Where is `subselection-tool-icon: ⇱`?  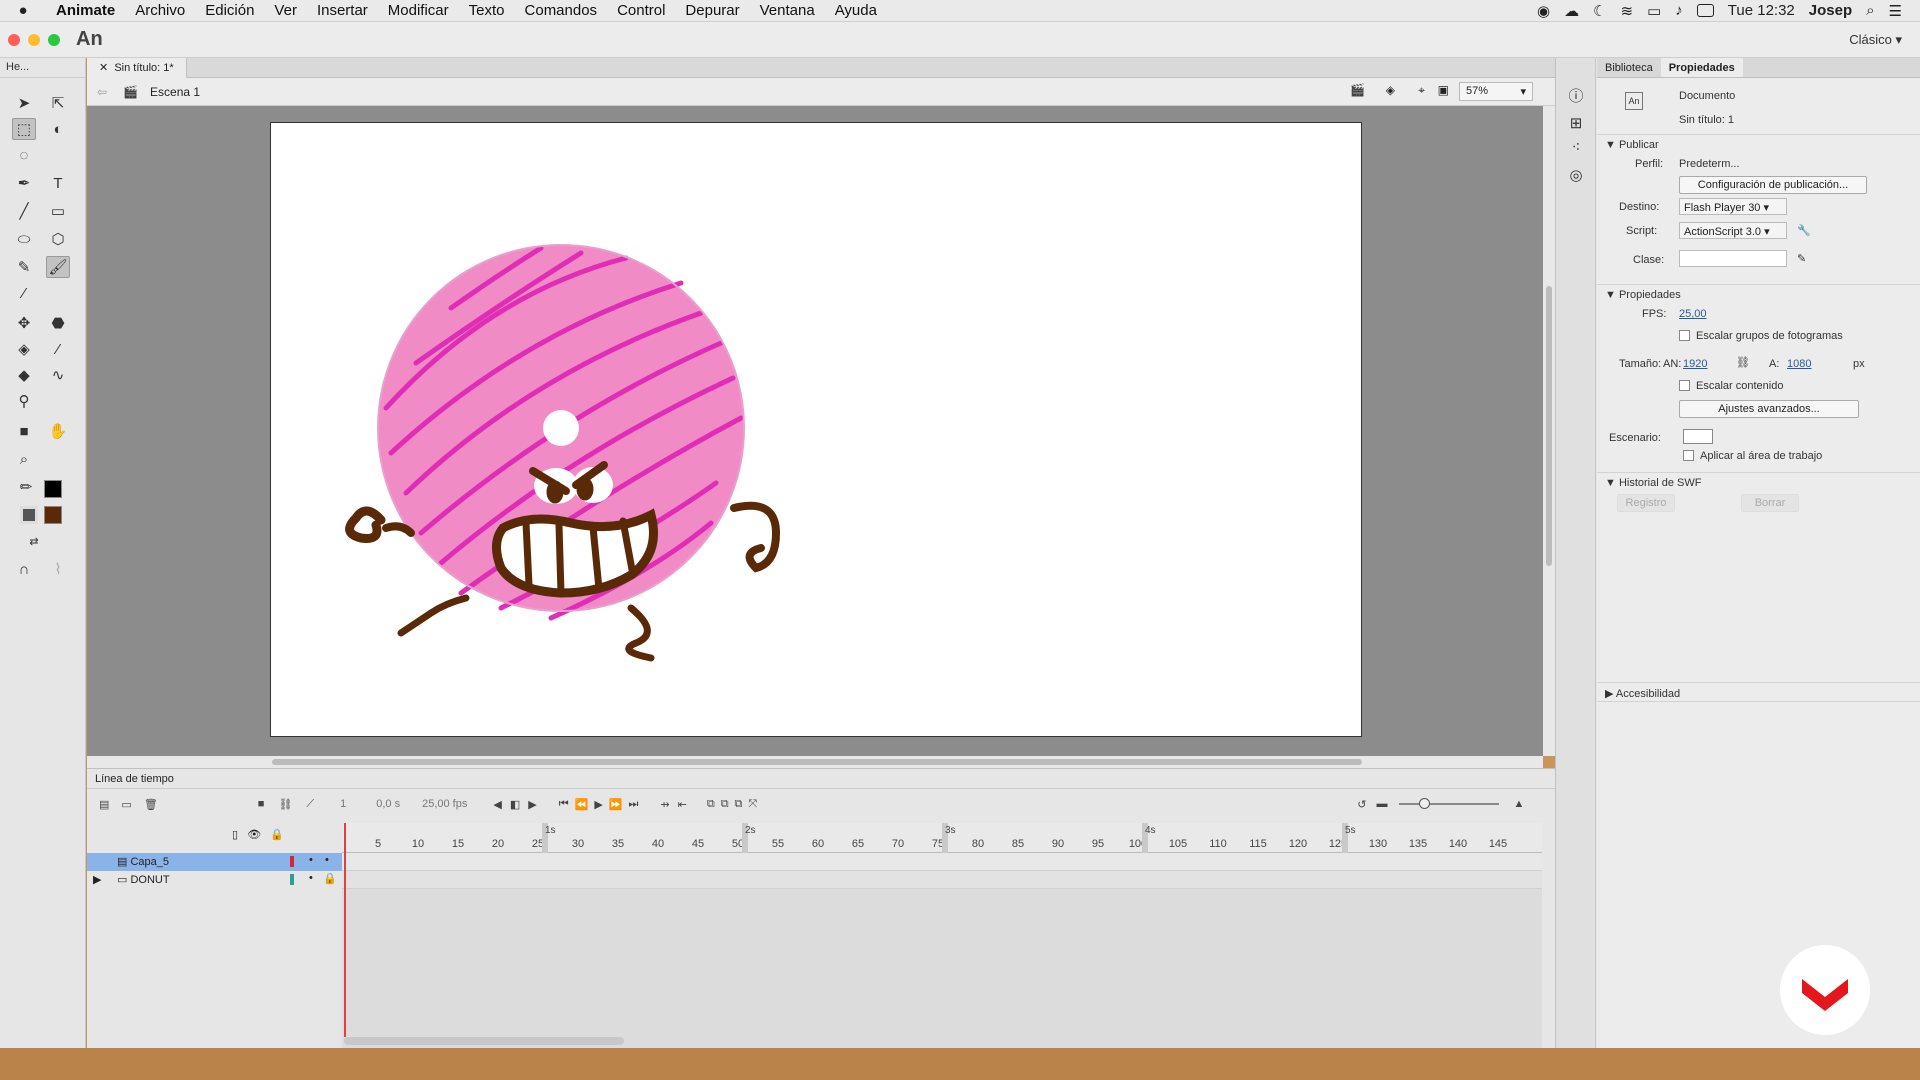
subselection-tool-icon: ⇱ is located at coordinates (58, 103).